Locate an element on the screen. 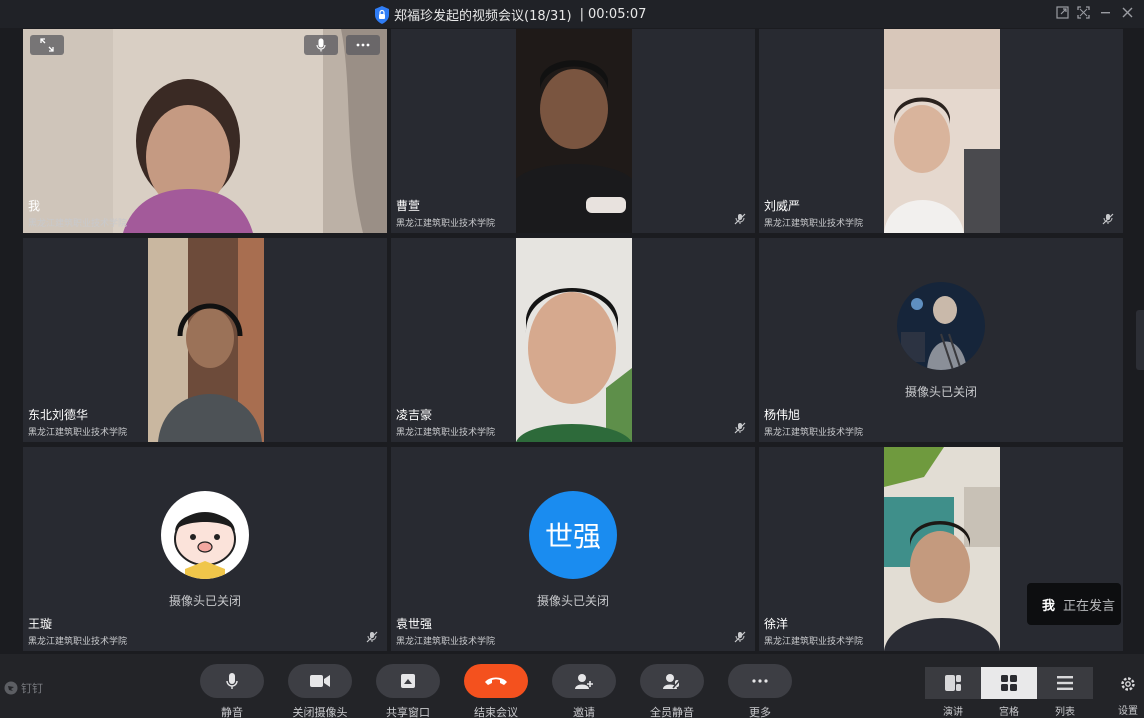 This screenshot has height=718, width=1144. speaking-name: 我 is located at coordinates (1049, 606).